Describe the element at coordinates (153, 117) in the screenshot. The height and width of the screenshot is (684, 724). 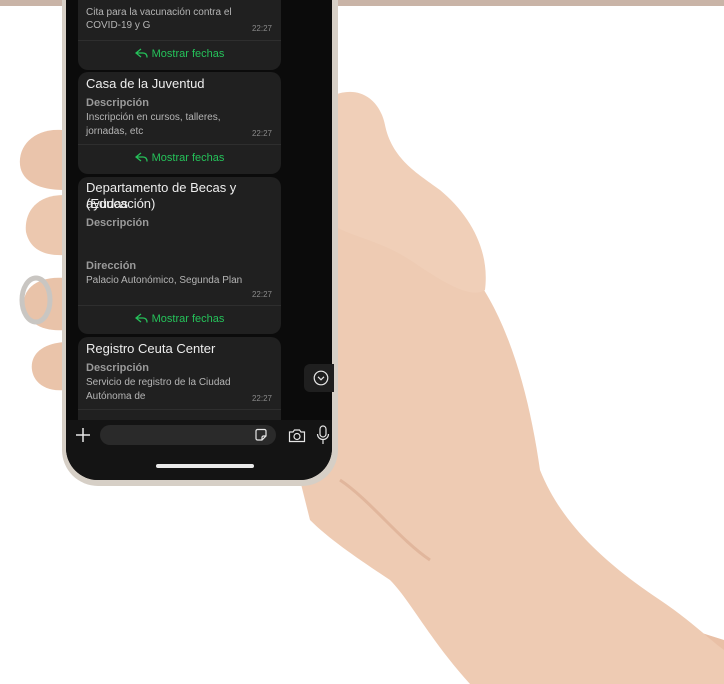
I see `description-text: Inscripción en cursos, talleres,` at that location.